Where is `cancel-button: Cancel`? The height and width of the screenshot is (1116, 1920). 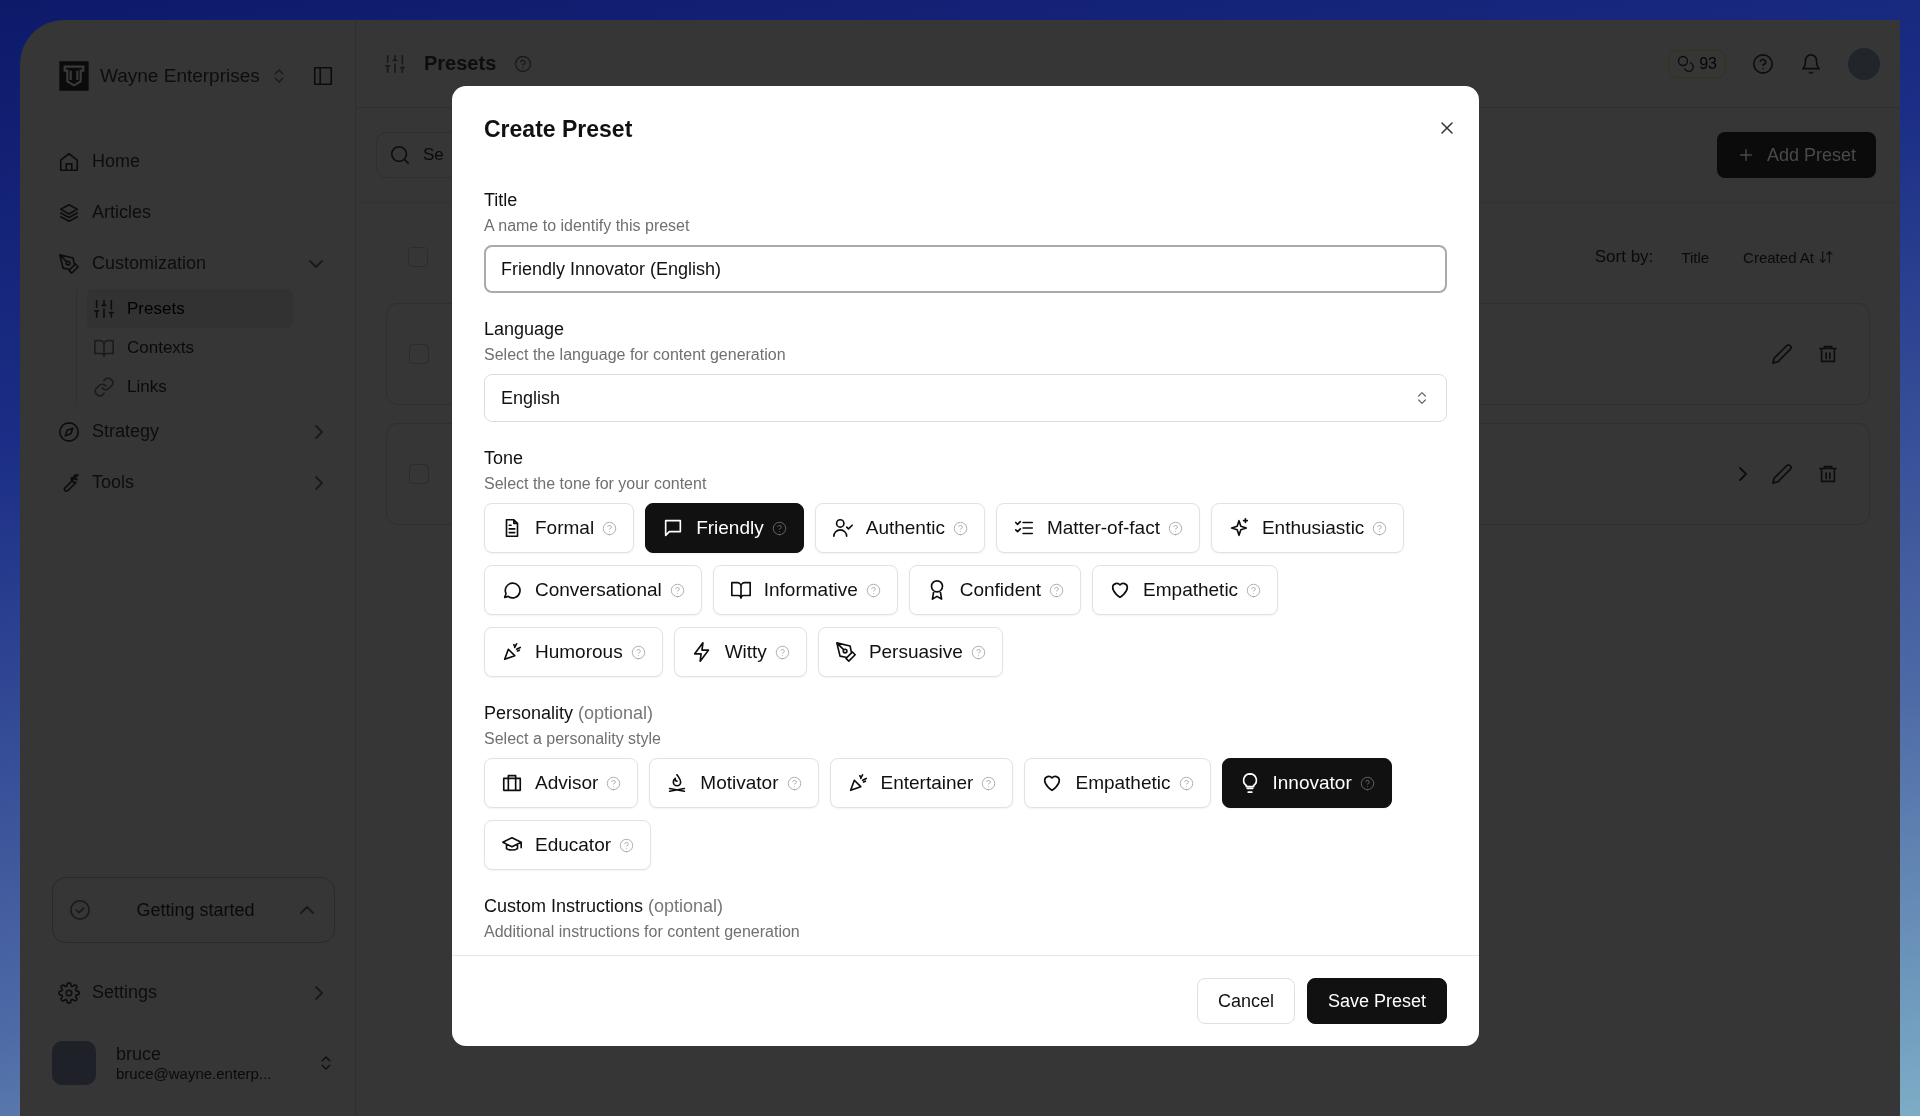
cancel-button: Cancel is located at coordinates (1245, 1001).